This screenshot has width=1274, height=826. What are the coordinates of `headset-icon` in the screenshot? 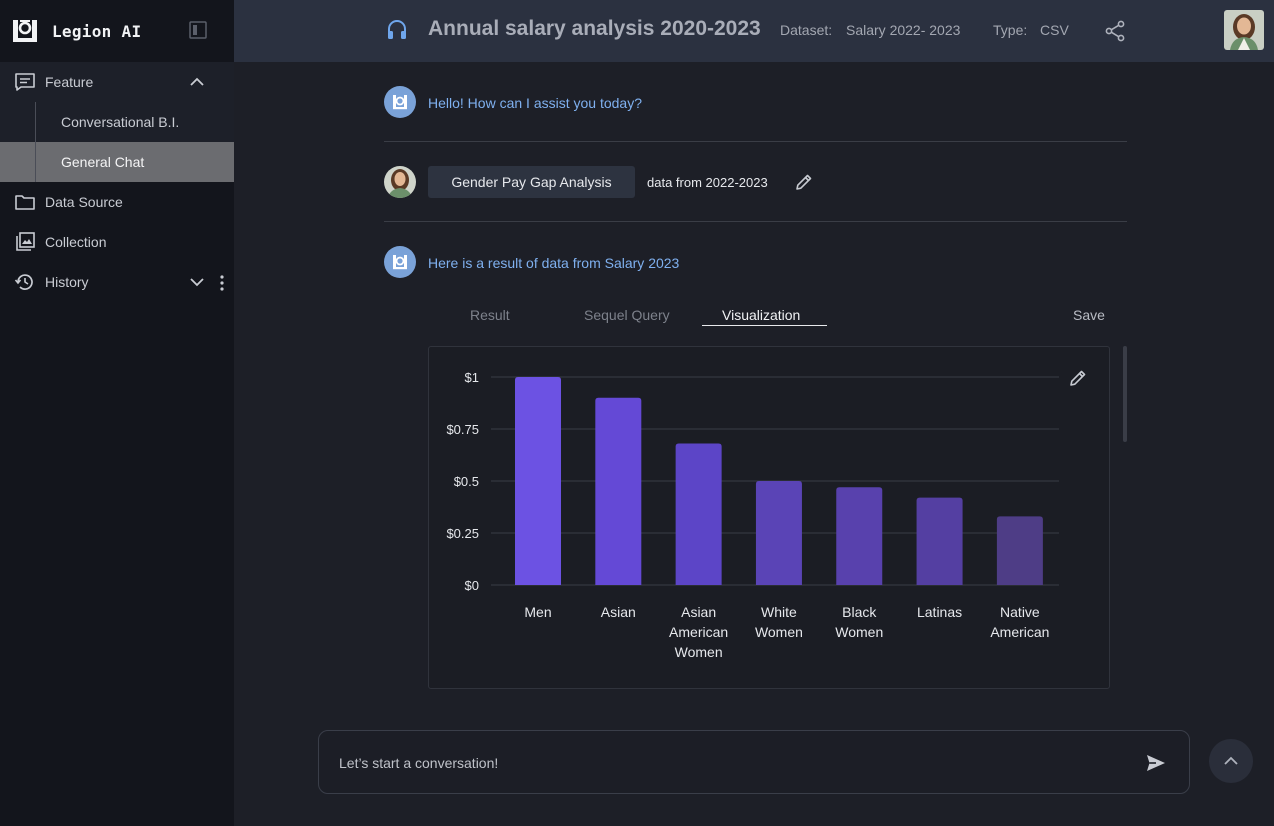 It's located at (397, 29).